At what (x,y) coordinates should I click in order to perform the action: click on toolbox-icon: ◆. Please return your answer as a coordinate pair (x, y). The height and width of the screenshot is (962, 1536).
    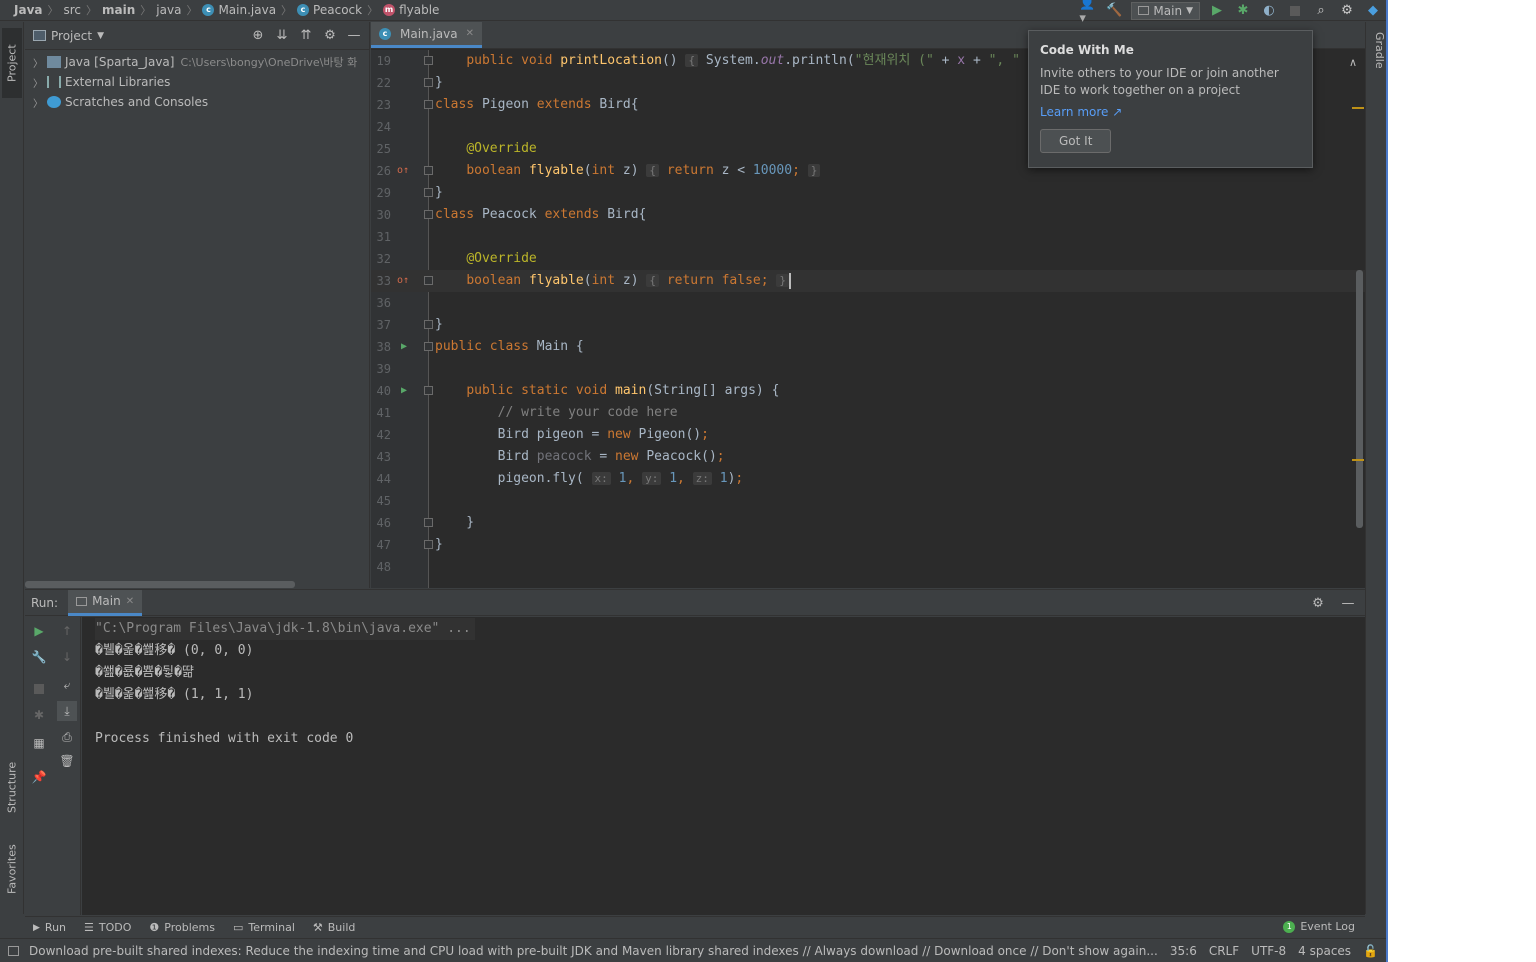
    Looking at the image, I should click on (1373, 11).